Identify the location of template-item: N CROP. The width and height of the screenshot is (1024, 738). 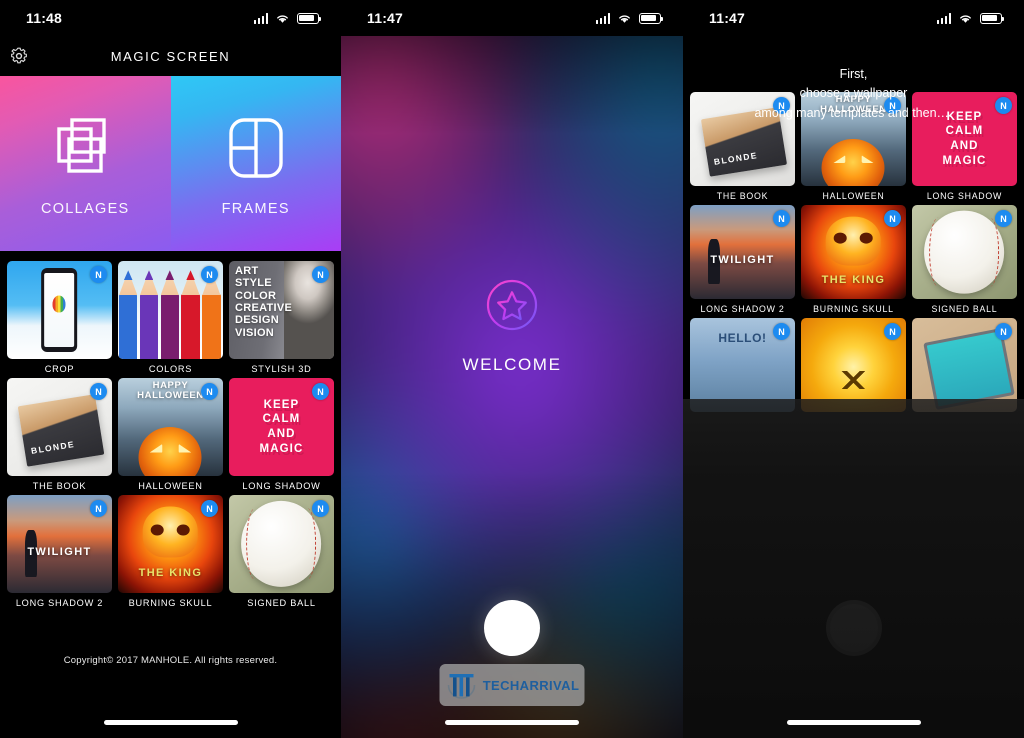
(59, 315).